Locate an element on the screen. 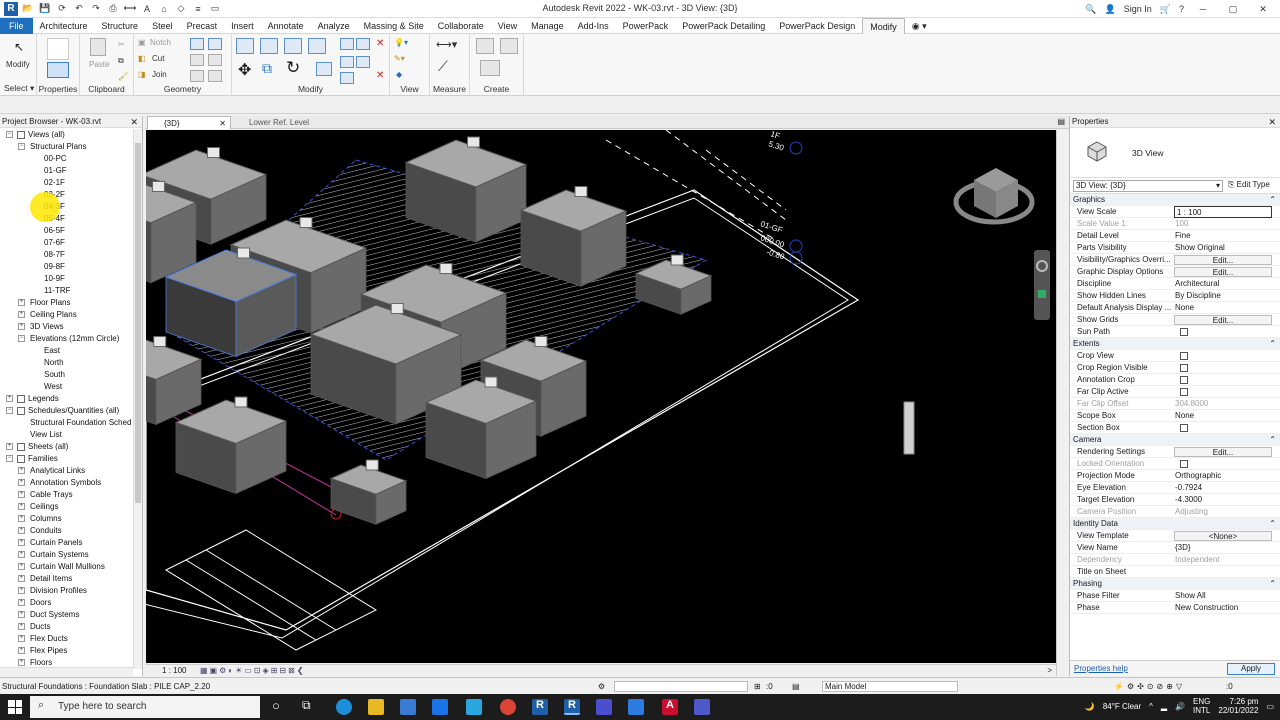 This screenshot has height=720, width=1280. mirror-pick-axis-icon is located at coordinates (293, 46).